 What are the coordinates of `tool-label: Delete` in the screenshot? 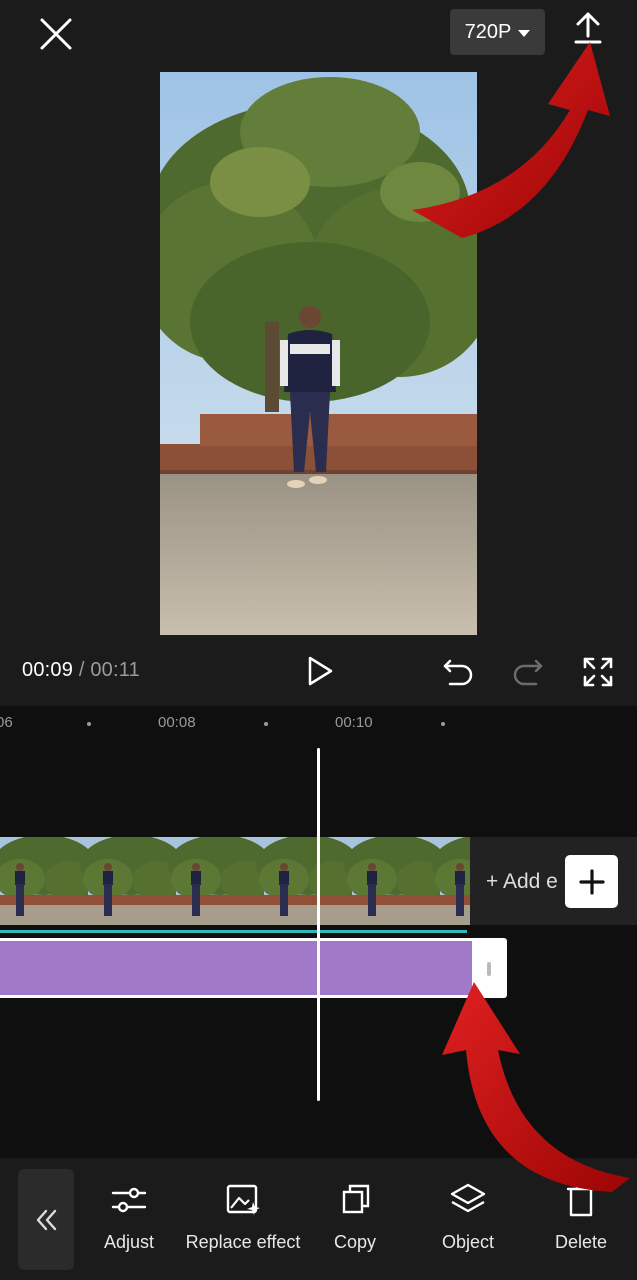 It's located at (581, 1242).